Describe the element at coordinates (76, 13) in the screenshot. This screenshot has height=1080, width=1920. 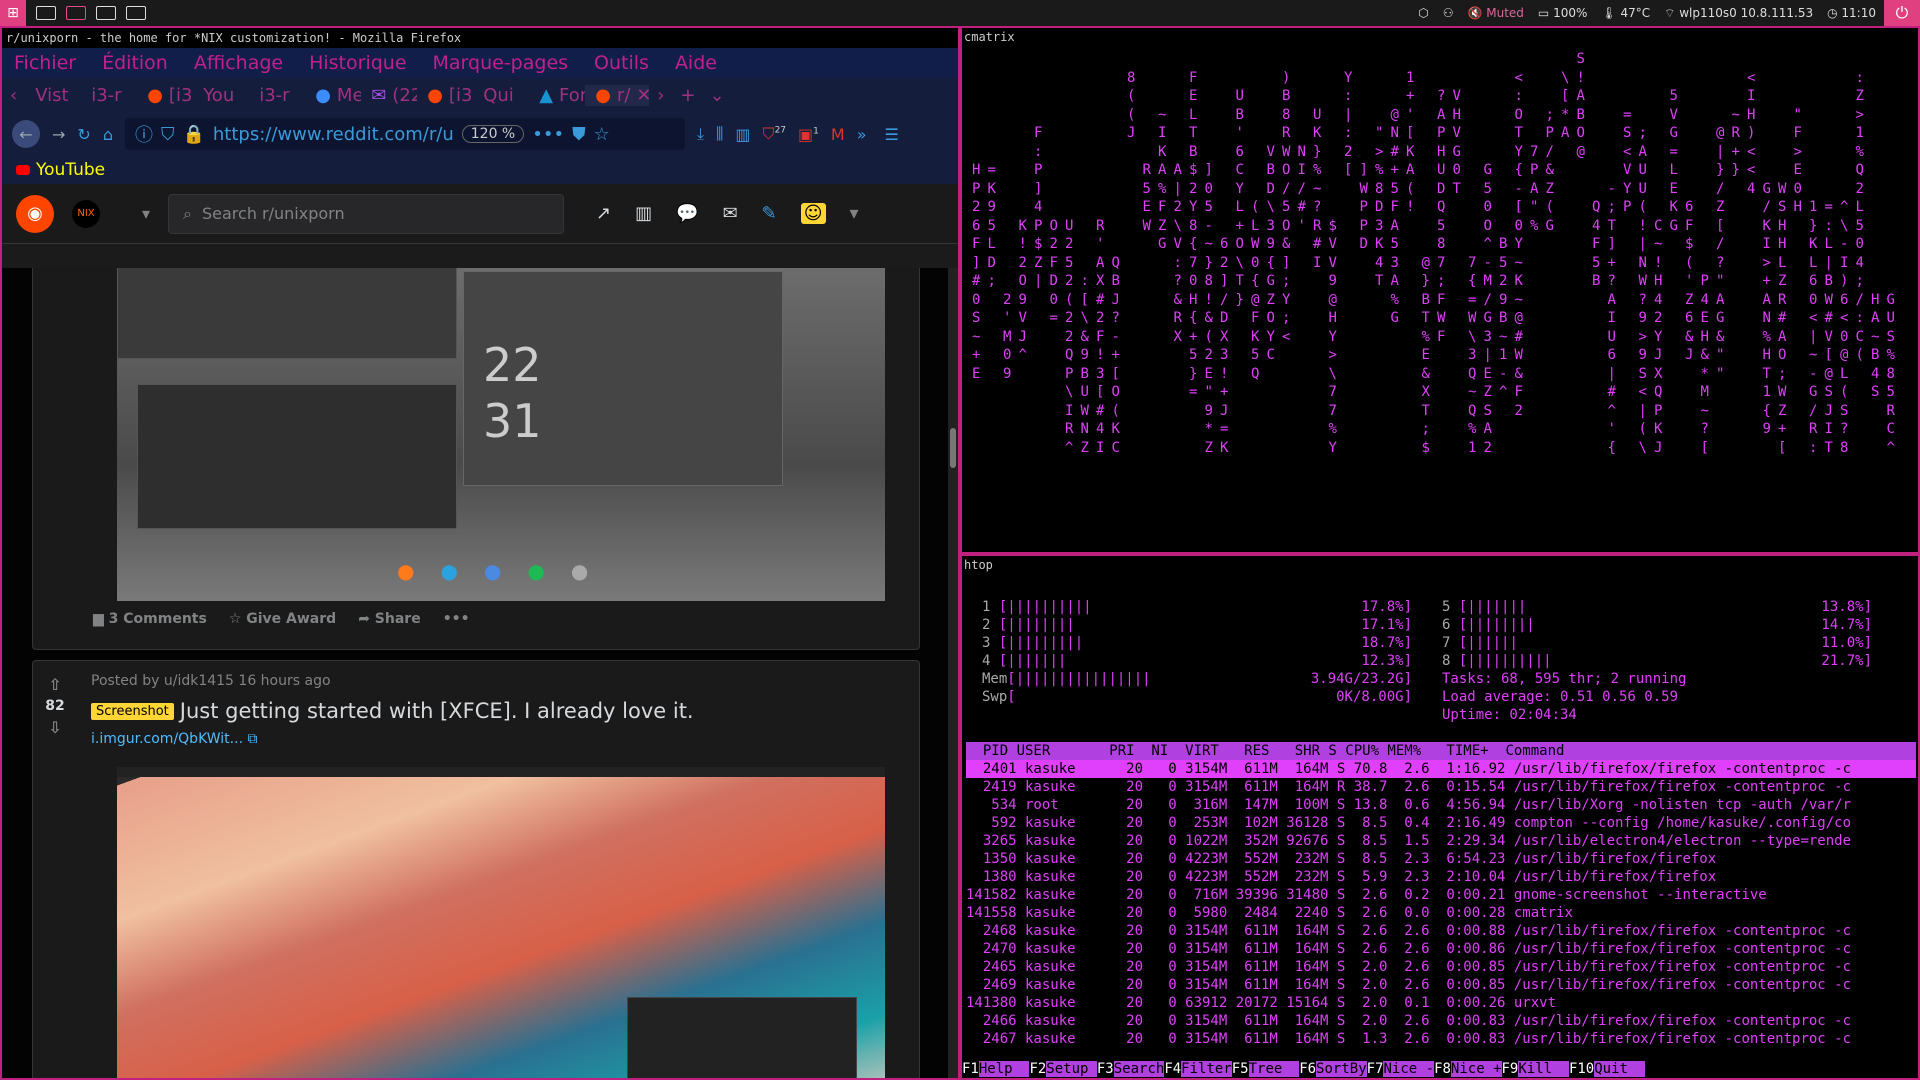
I see `workspace-2-icon` at that location.